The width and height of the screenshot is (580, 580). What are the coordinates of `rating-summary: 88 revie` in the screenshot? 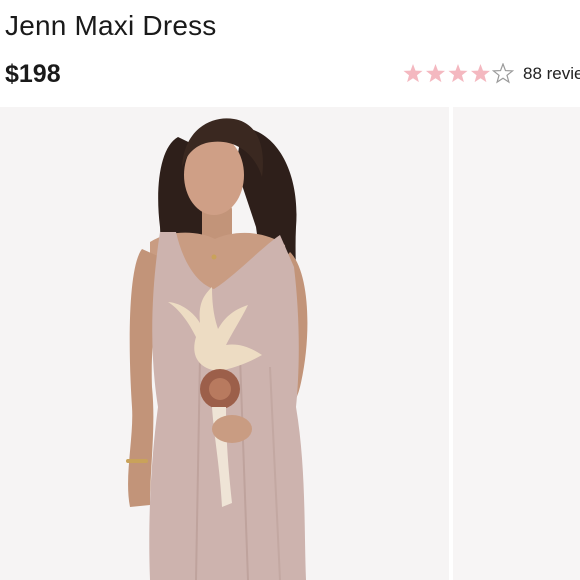 It's located at (491, 74).